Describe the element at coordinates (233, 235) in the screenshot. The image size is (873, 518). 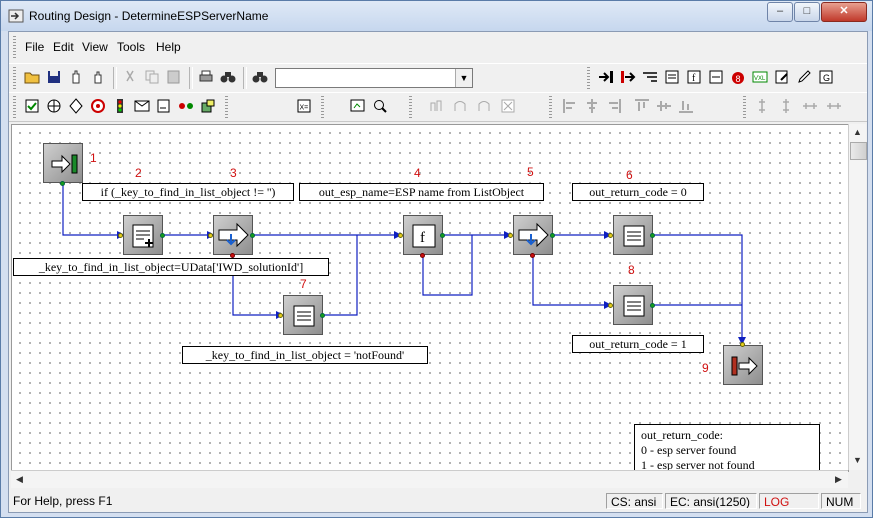
I see `condition-block` at that location.